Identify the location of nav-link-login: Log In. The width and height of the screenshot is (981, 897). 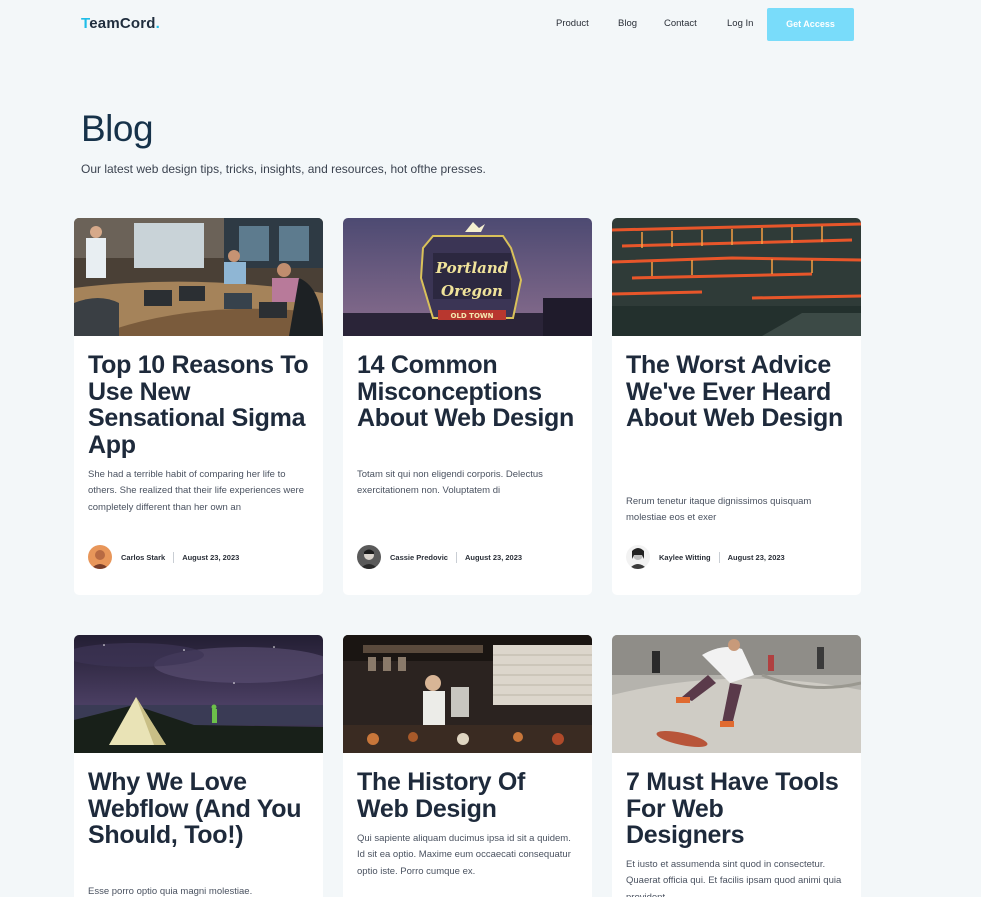
(740, 23).